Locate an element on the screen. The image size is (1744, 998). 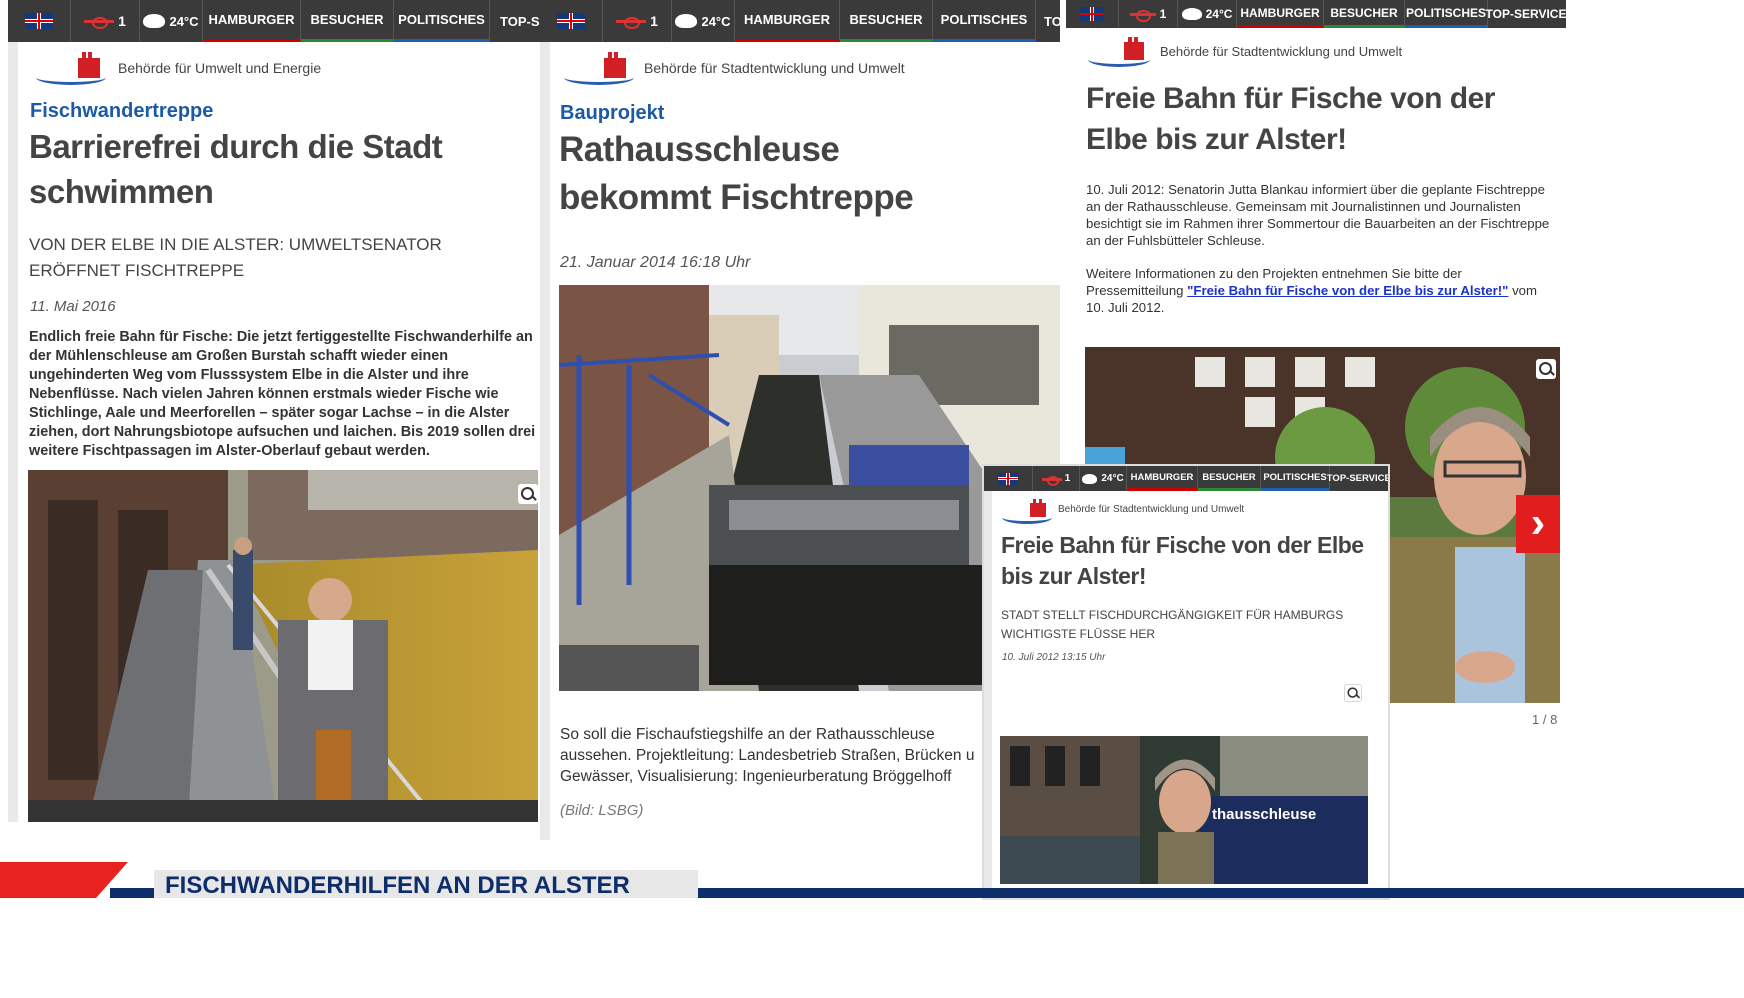
next-slide-button: › is located at coordinates (1538, 524).